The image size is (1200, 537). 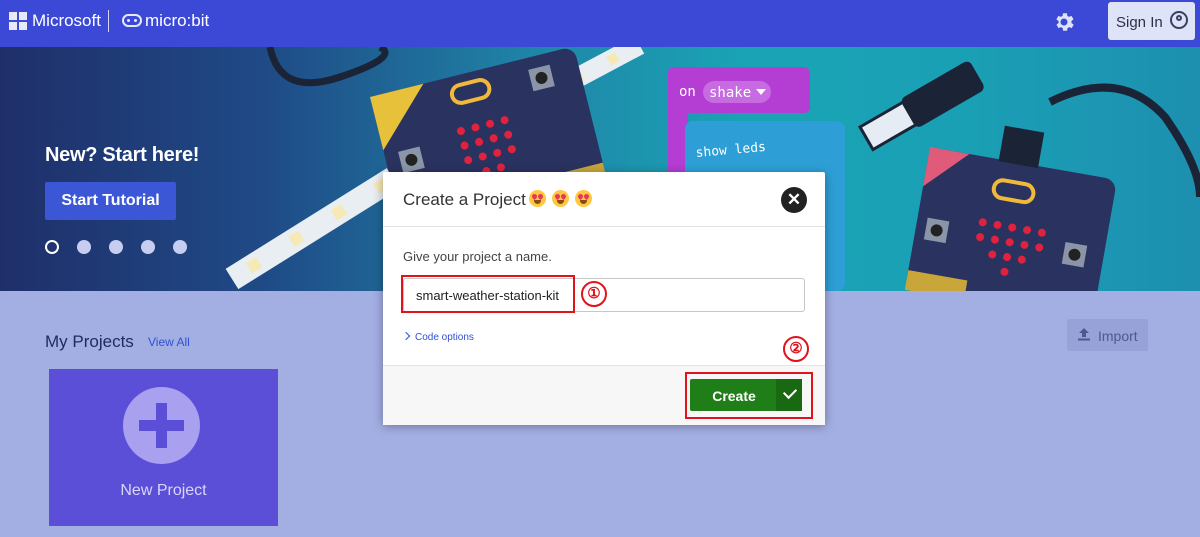 I want to click on import-button: Import, so click(x=1107, y=335).